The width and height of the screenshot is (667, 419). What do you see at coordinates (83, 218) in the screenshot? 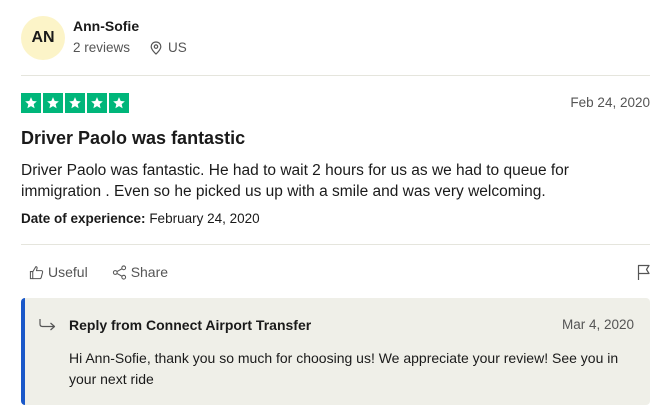
I see `experience-label: Date of experience:` at bounding box center [83, 218].